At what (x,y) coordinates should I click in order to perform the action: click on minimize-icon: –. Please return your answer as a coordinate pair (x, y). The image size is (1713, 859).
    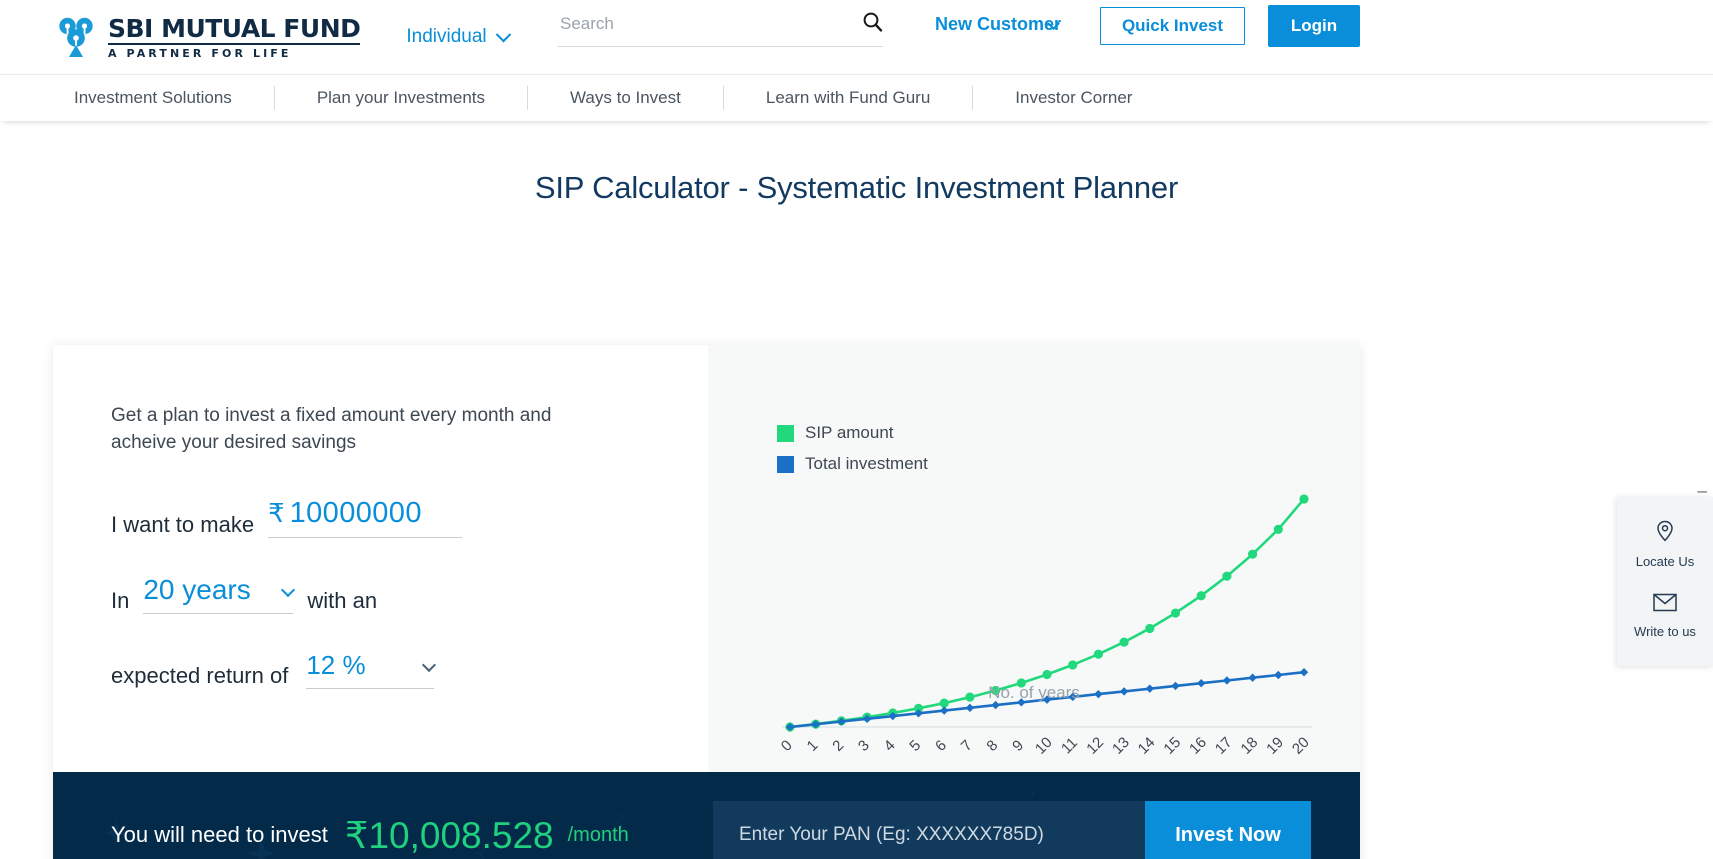
    Looking at the image, I should click on (1702, 491).